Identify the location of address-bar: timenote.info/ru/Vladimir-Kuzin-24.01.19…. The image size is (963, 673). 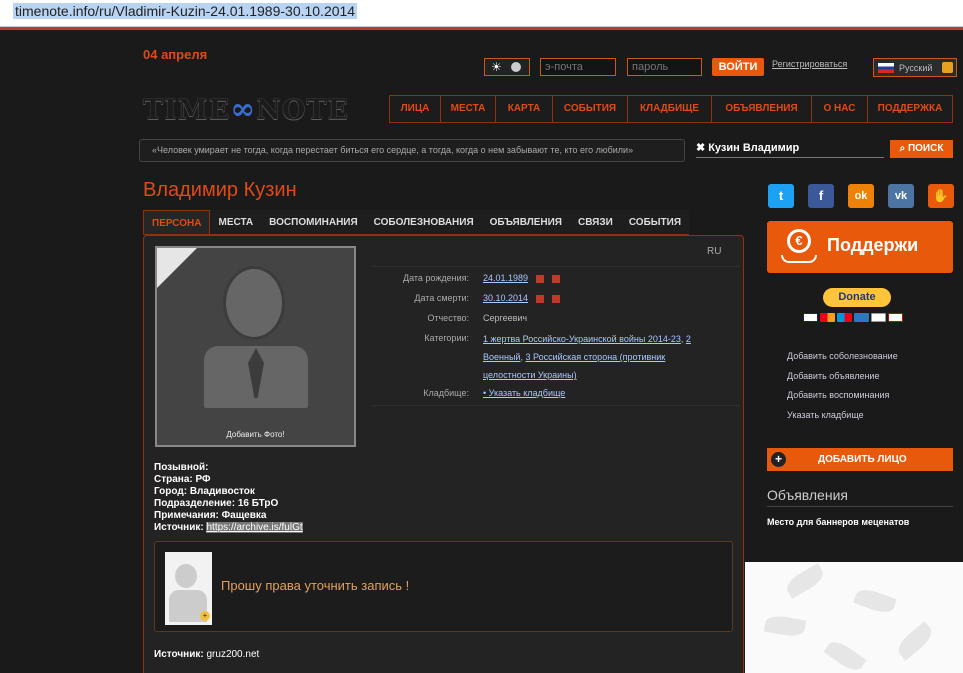
(481, 13).